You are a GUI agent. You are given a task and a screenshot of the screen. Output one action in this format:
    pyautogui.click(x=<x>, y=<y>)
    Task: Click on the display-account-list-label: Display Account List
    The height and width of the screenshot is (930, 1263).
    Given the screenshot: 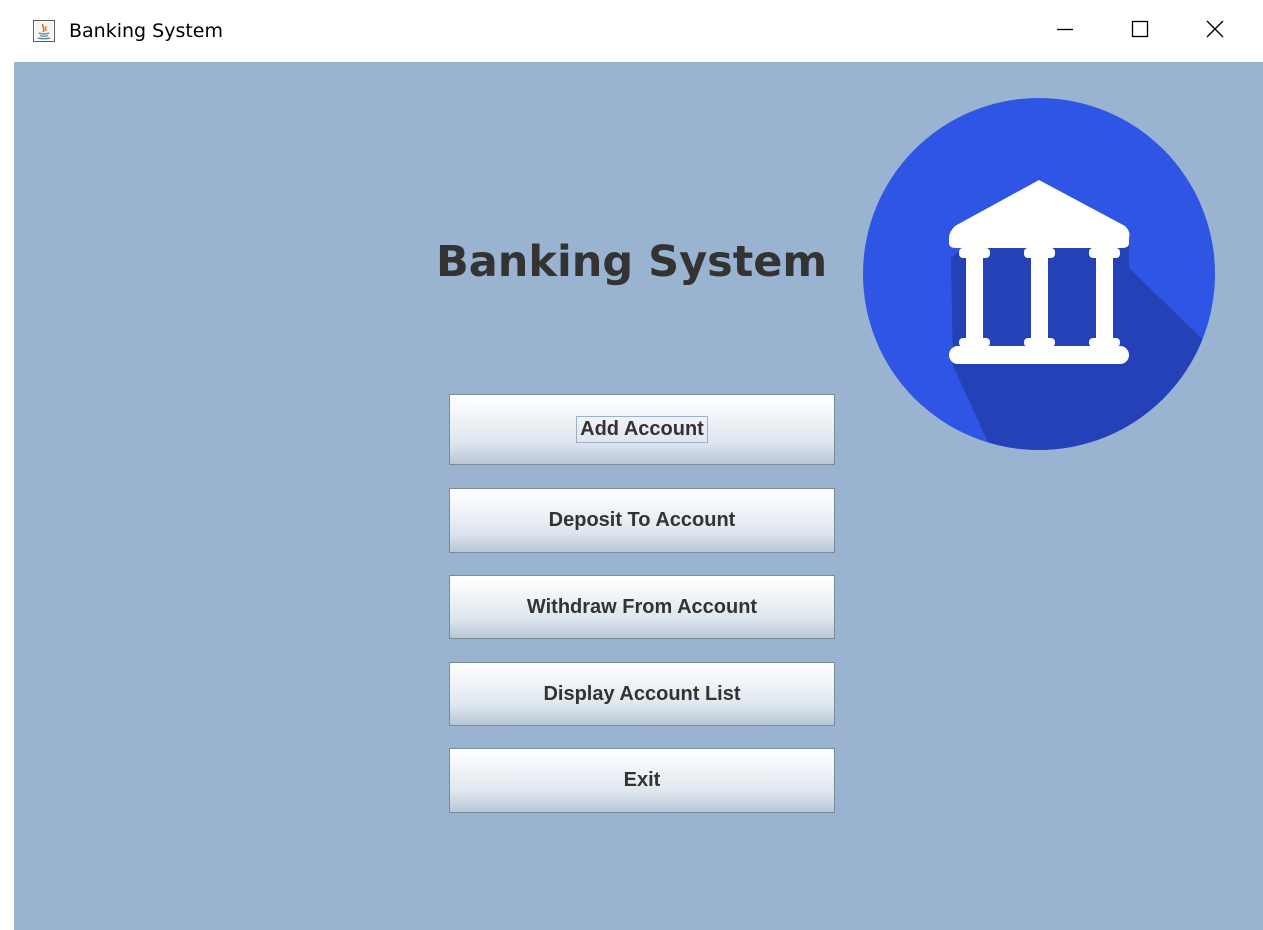 What is the action you would take?
    pyautogui.click(x=642, y=693)
    